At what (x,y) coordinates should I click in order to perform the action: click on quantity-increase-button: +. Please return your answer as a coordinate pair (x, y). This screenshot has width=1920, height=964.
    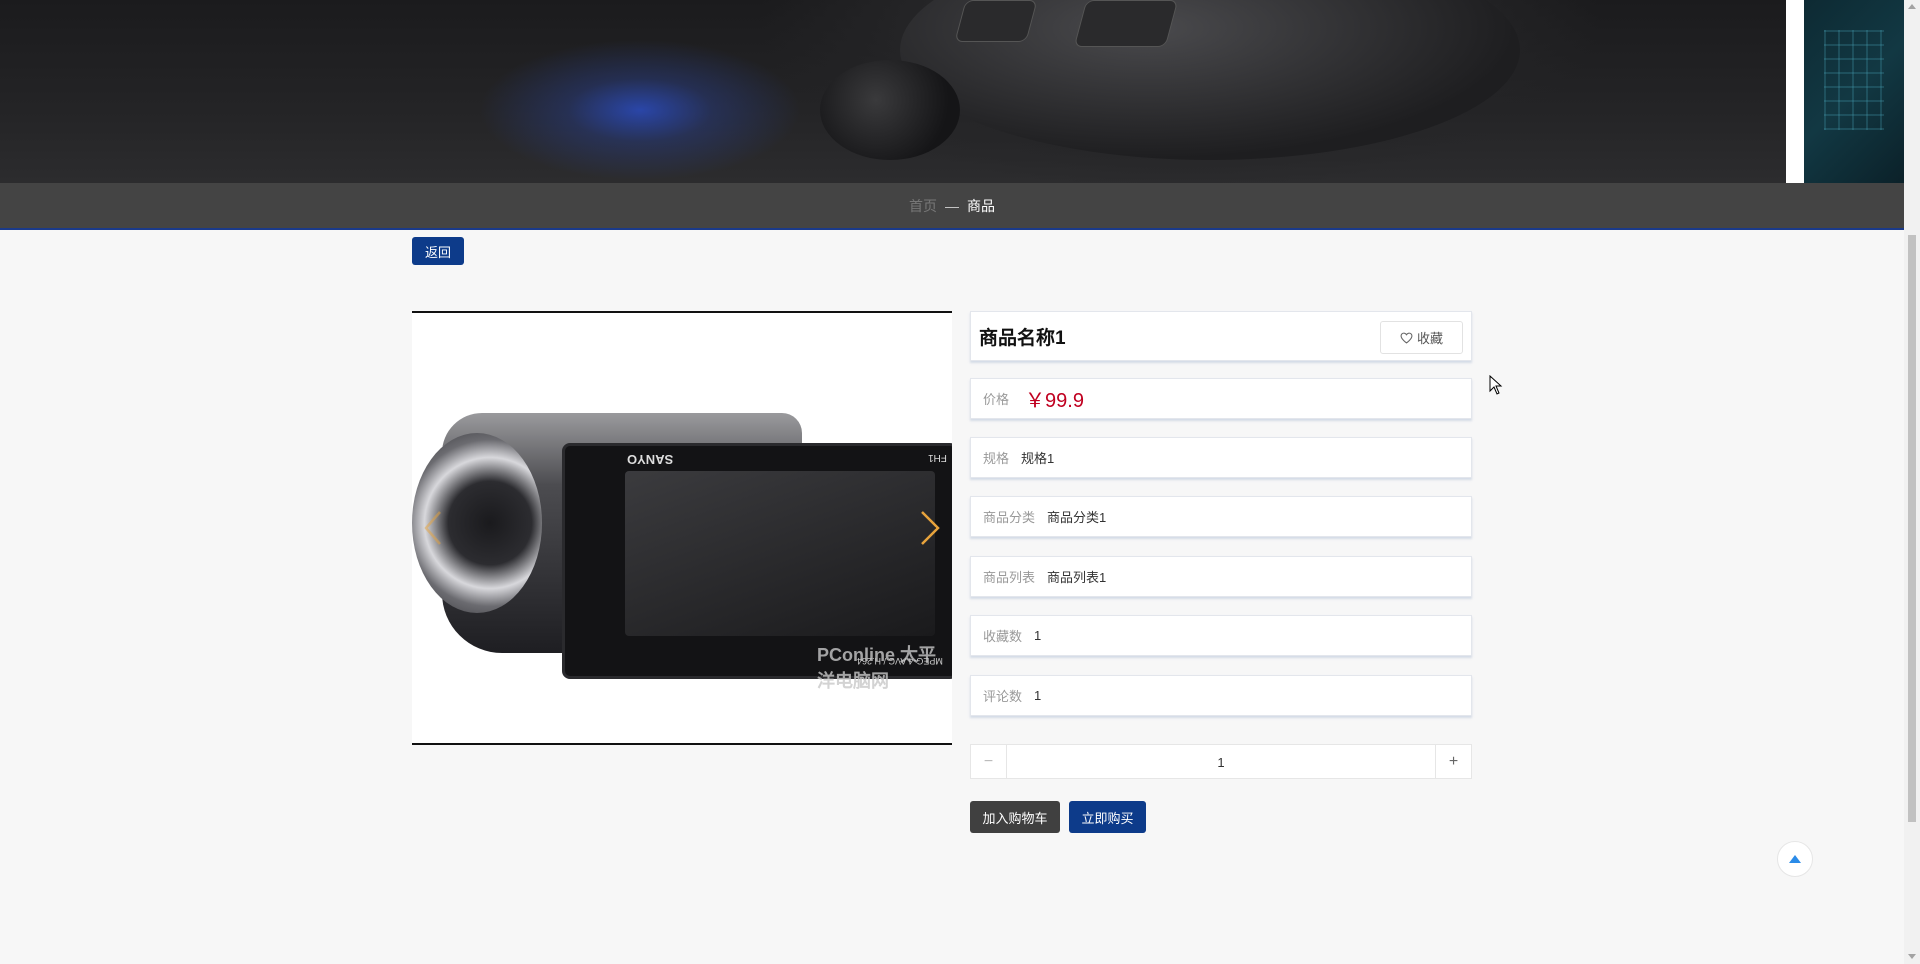
    Looking at the image, I should click on (1453, 761).